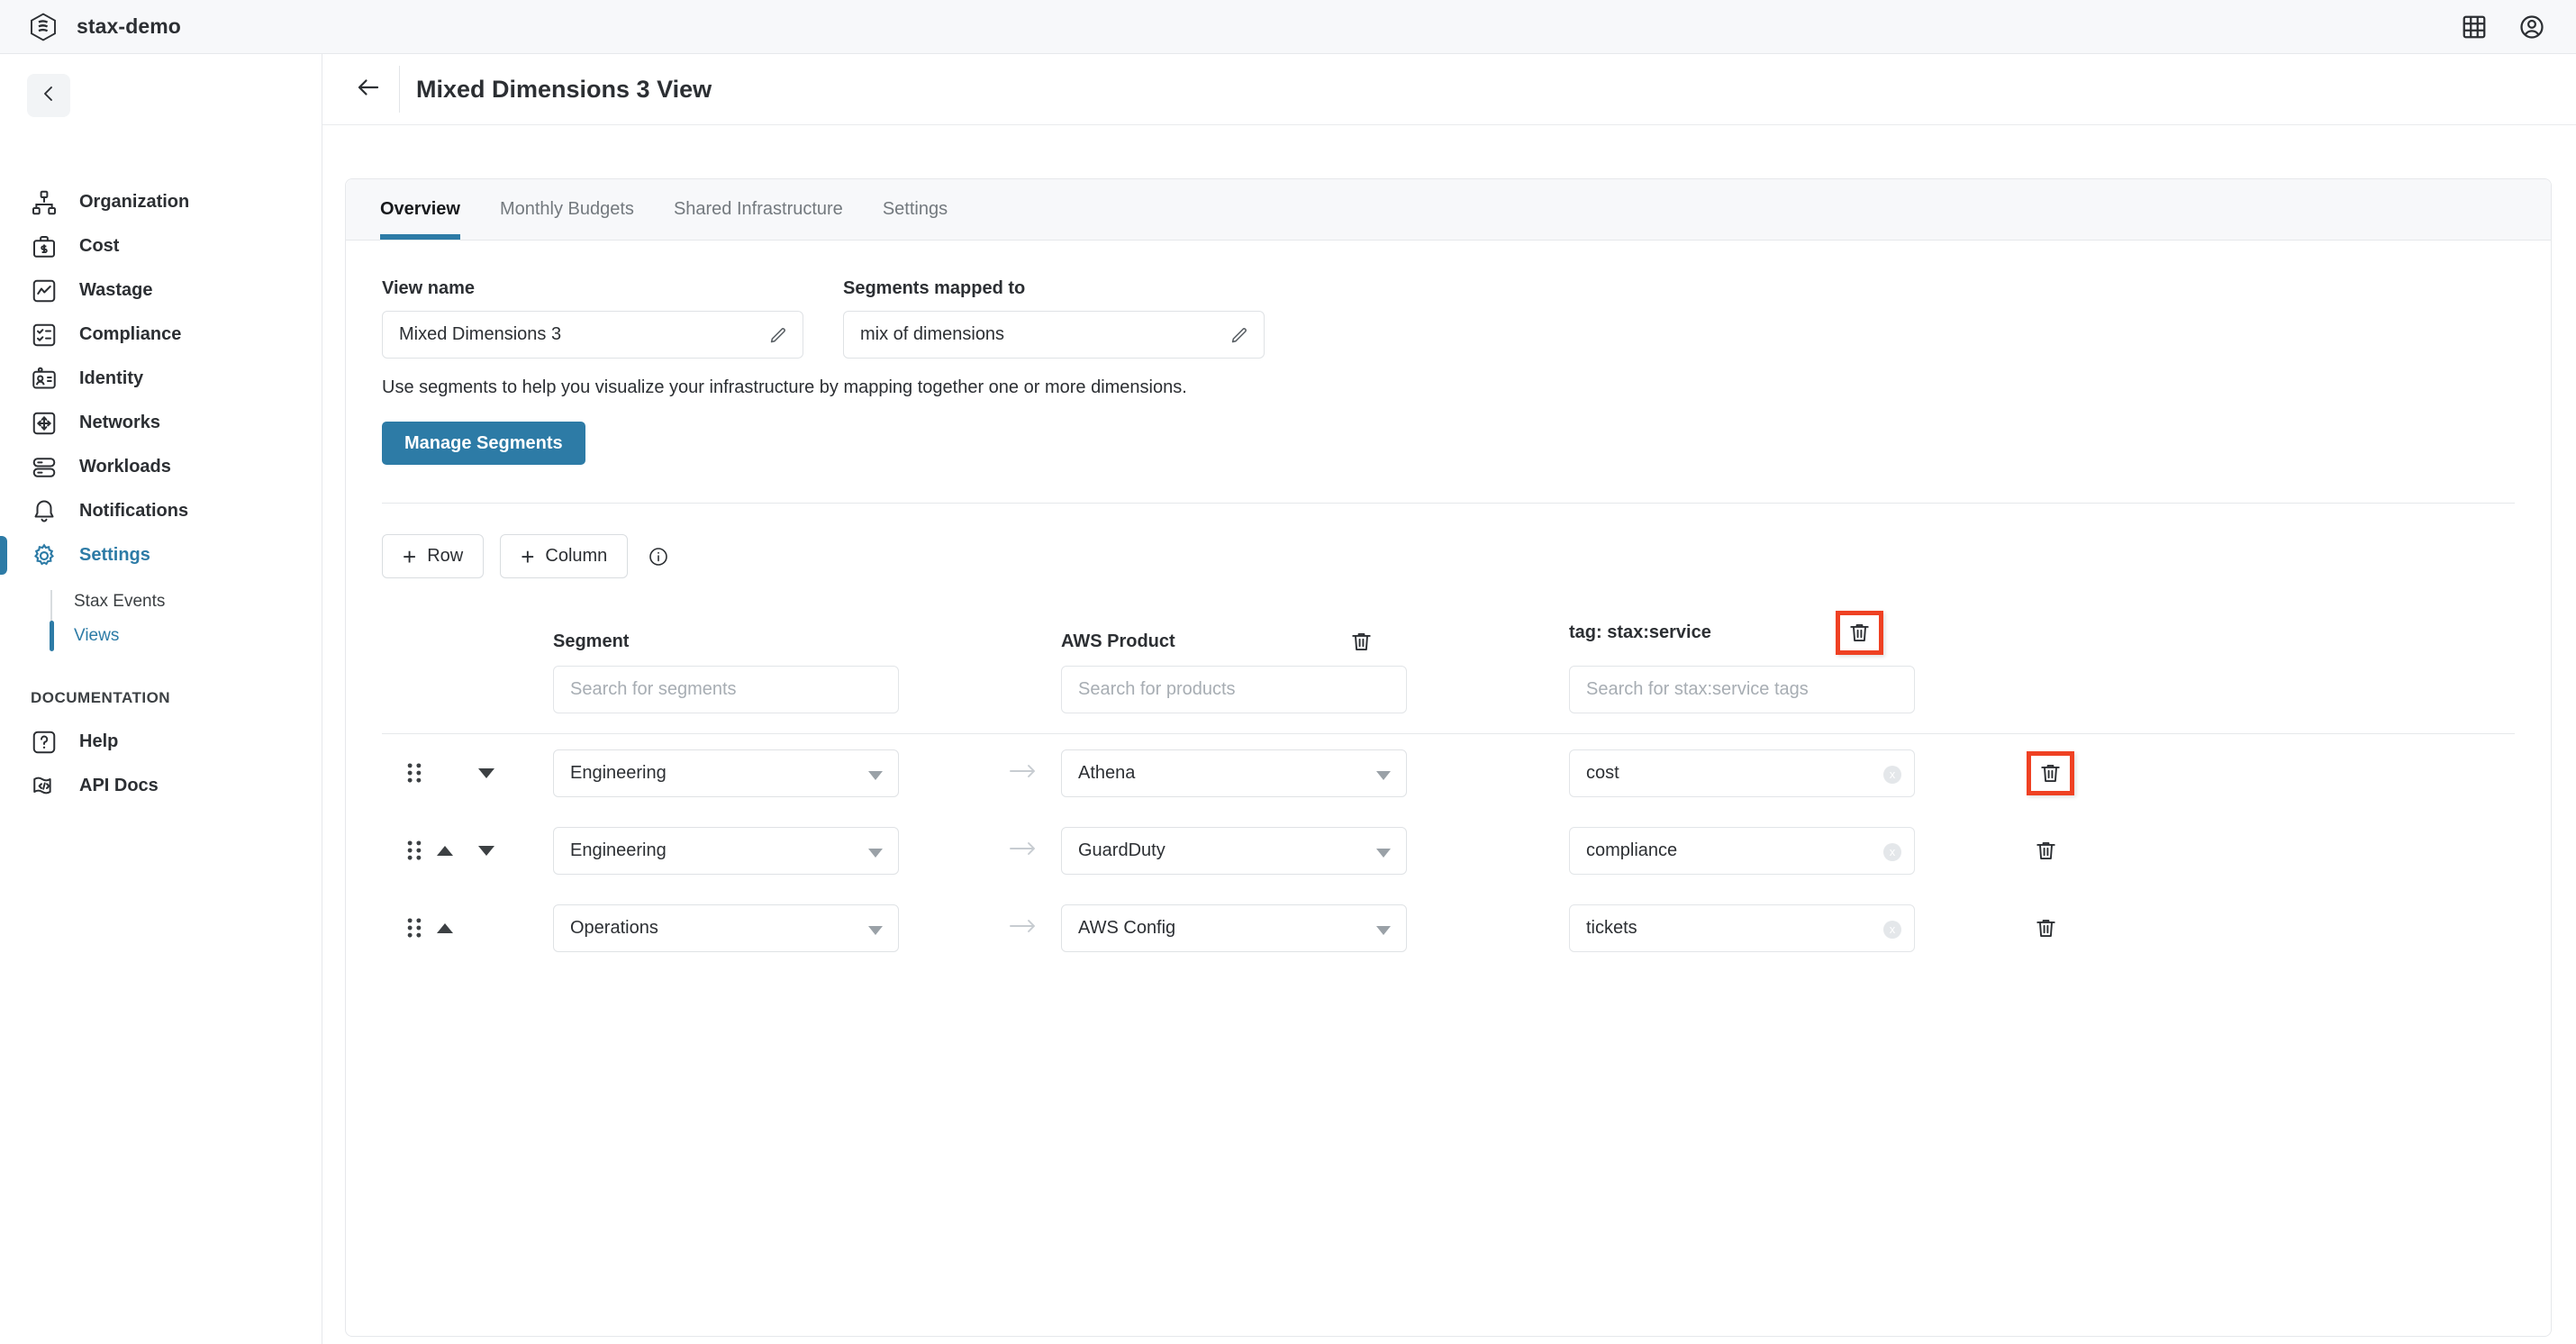 The image size is (2576, 1344). I want to click on view-name-field-group: View name Mixed Dimensions 3, so click(592, 319).